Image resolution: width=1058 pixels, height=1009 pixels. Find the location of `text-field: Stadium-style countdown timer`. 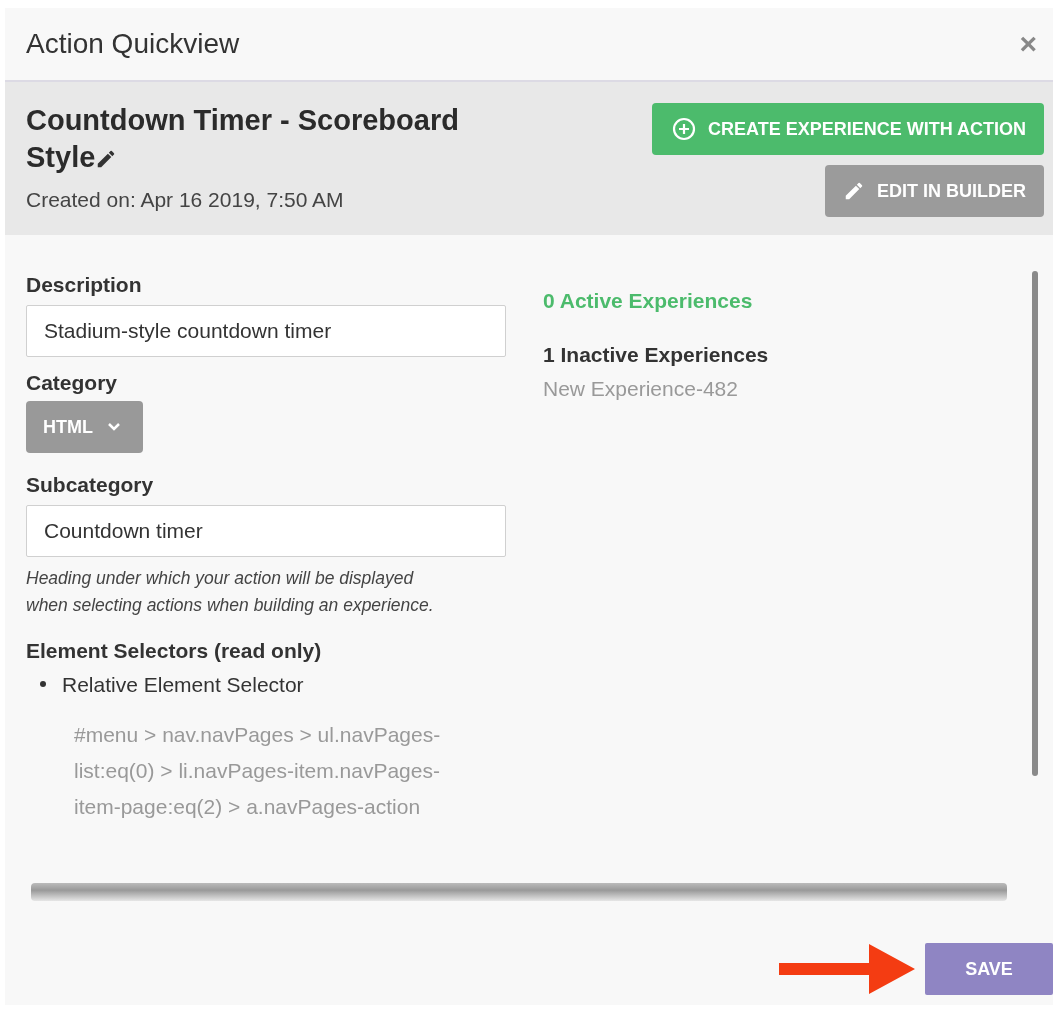

text-field: Stadium-style countdown timer is located at coordinates (266, 331).